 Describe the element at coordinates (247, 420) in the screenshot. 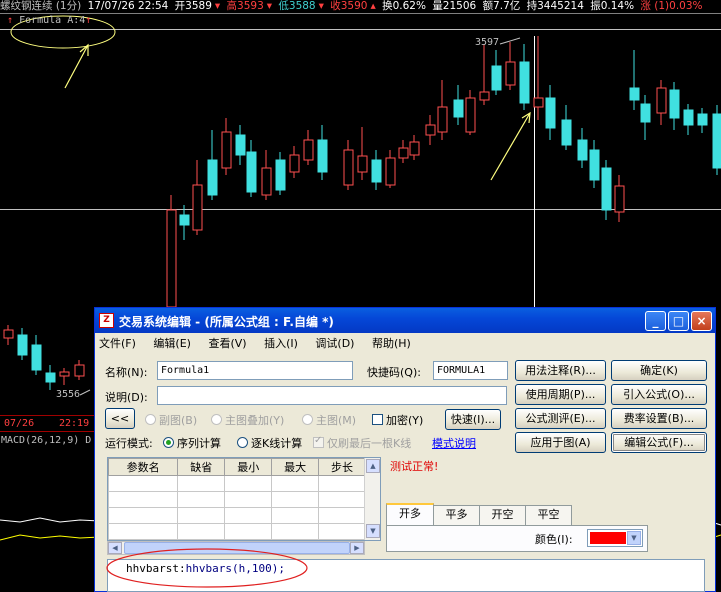

I see `mode-overlay-radio: 主图叠加(Y)` at that location.